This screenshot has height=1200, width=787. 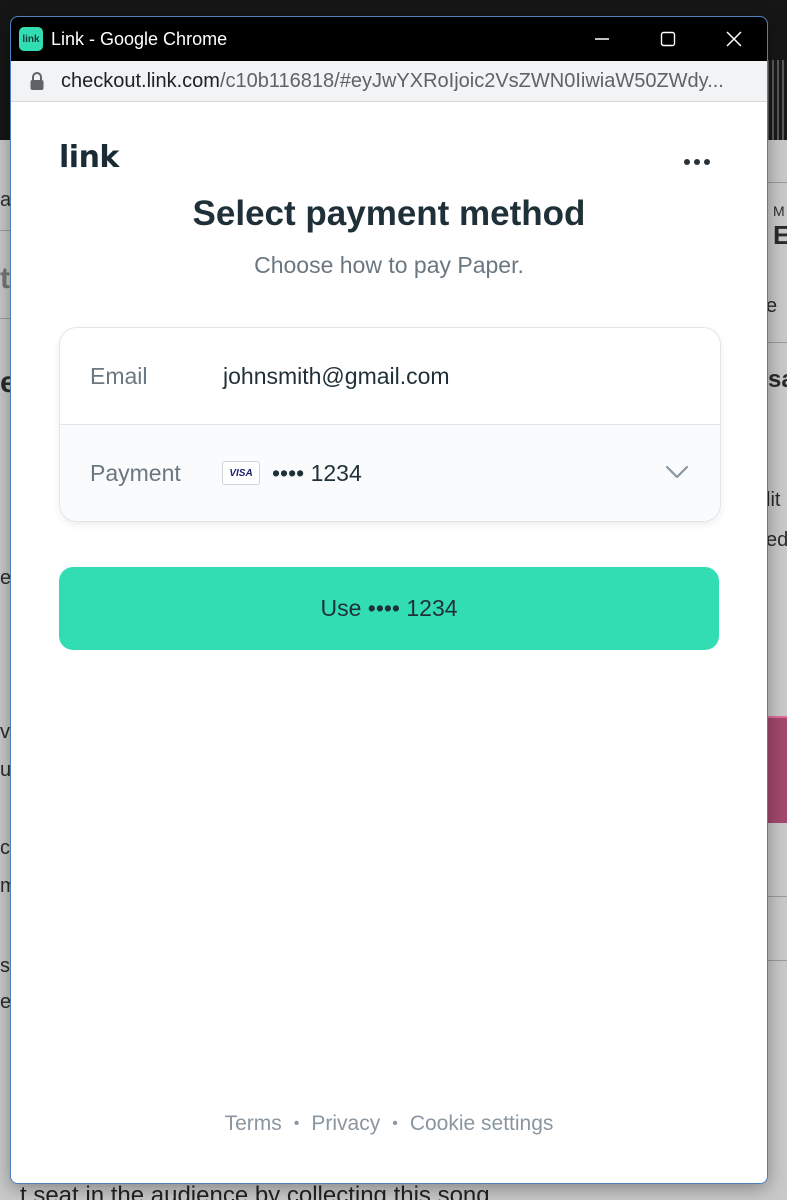 I want to click on background-text-fragment: ed, so click(x=776, y=540).